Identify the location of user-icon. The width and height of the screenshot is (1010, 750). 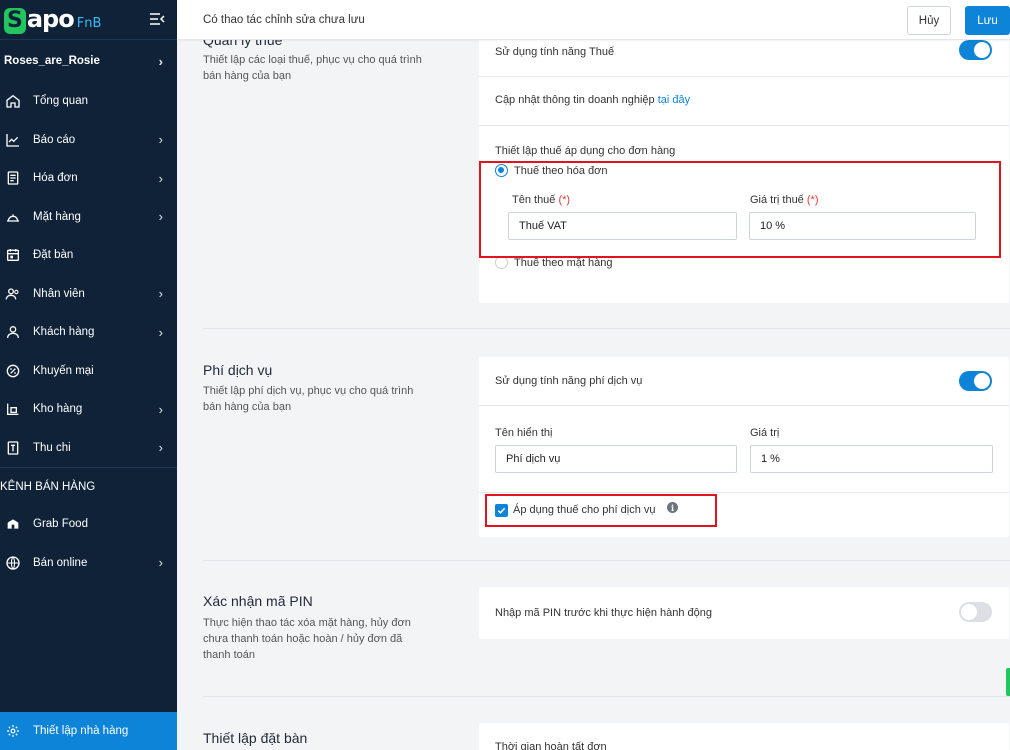
(13, 332).